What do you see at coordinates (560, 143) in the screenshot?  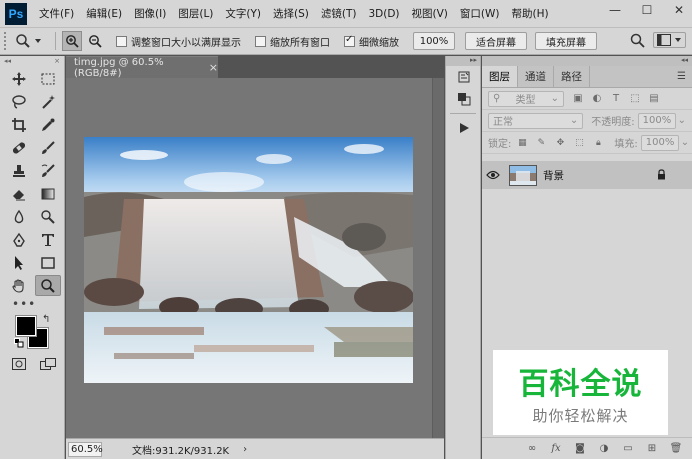 I see `lock-position-icon: ✥` at bounding box center [560, 143].